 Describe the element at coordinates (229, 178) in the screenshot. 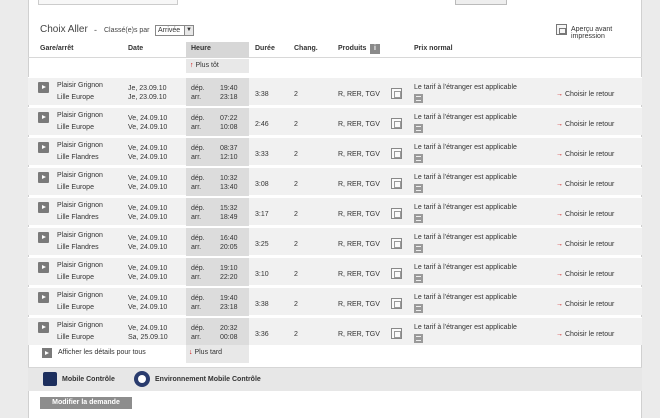

I see `departure-time: 10:32` at that location.